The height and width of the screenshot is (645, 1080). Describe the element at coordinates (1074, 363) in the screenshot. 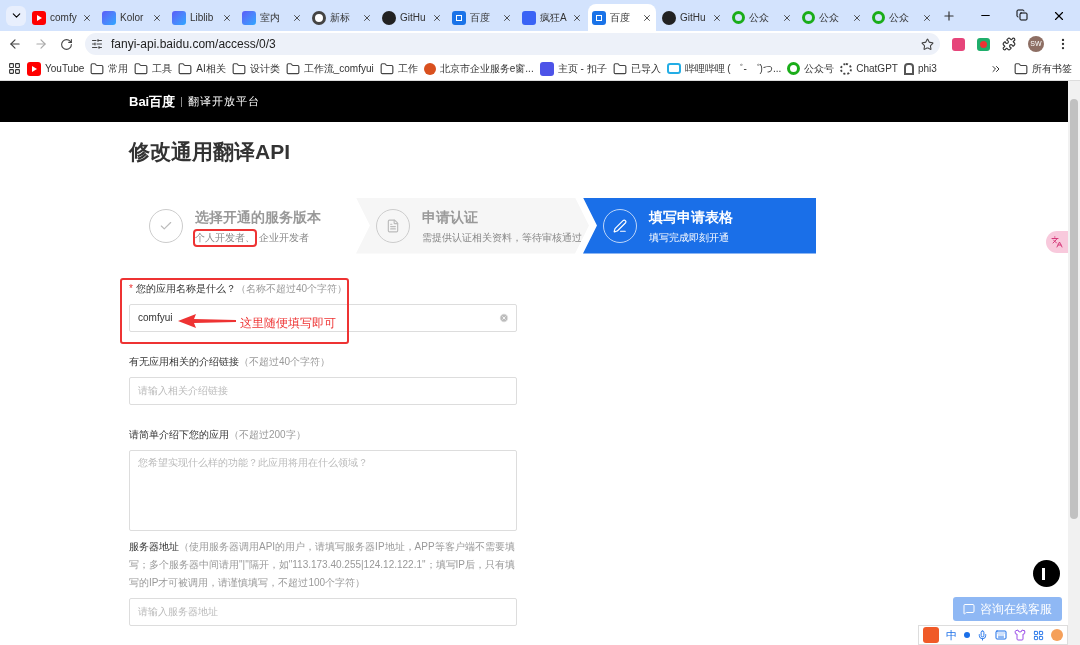

I see `scrollbar` at that location.